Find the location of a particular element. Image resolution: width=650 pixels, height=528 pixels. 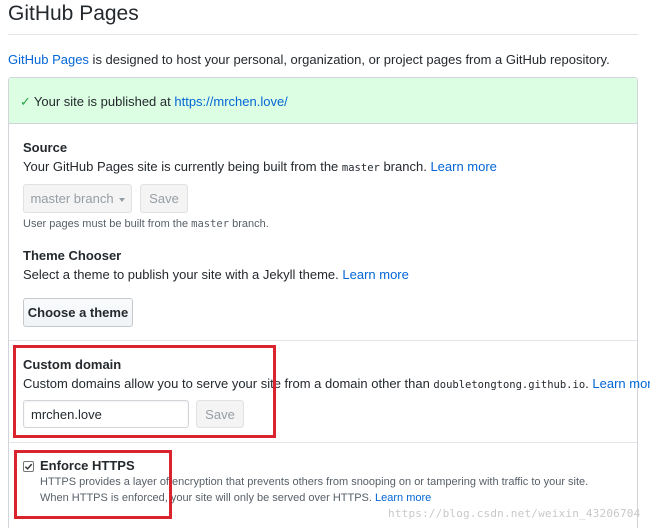

caret-down-icon is located at coordinates (121, 199).